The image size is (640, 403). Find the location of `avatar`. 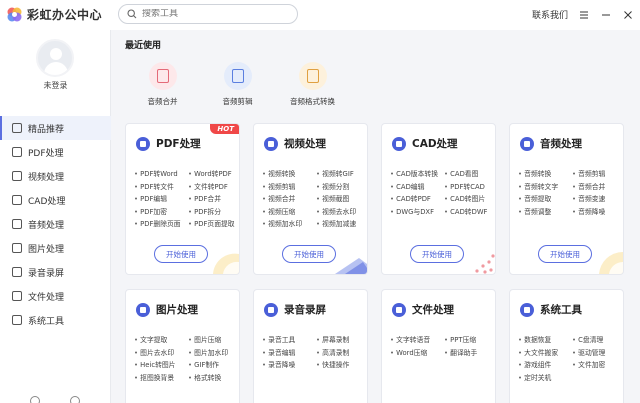

avatar is located at coordinates (55, 58).